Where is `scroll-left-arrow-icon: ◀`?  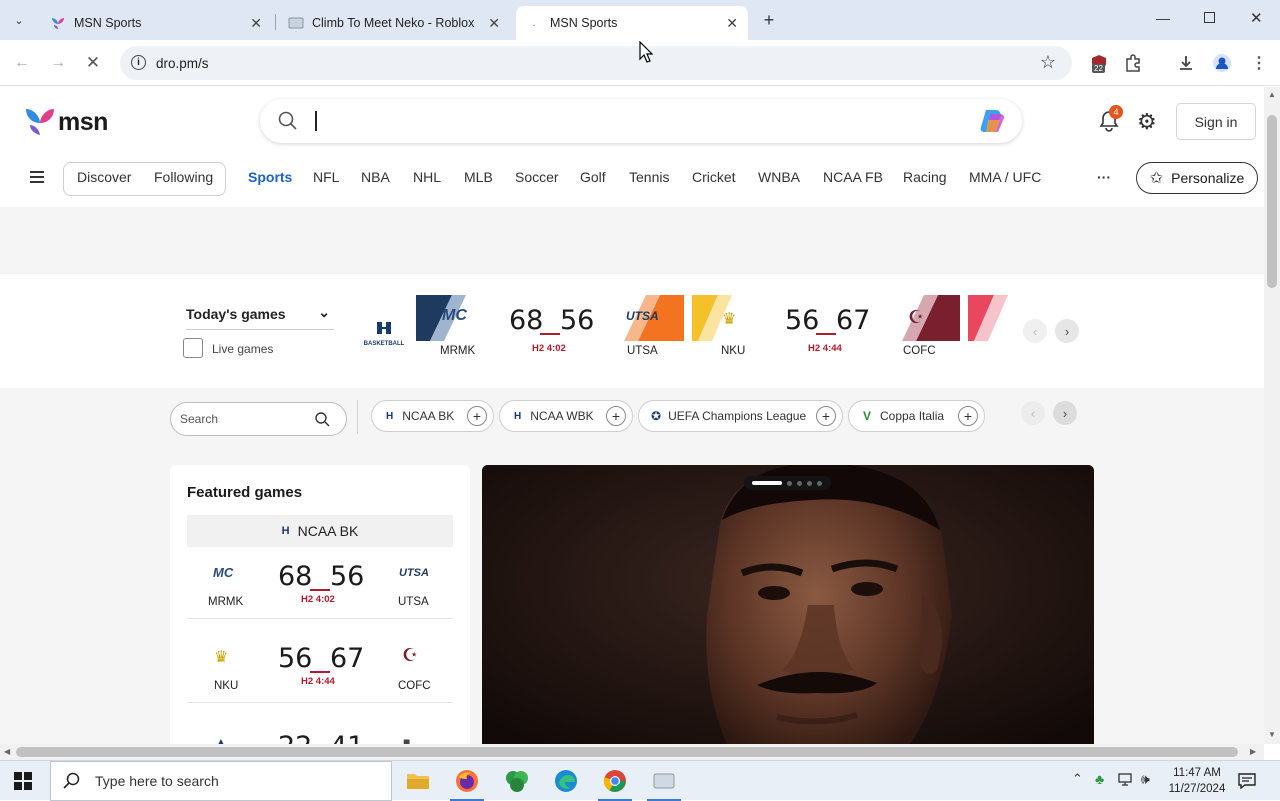 scroll-left-arrow-icon: ◀ is located at coordinates (7, 751).